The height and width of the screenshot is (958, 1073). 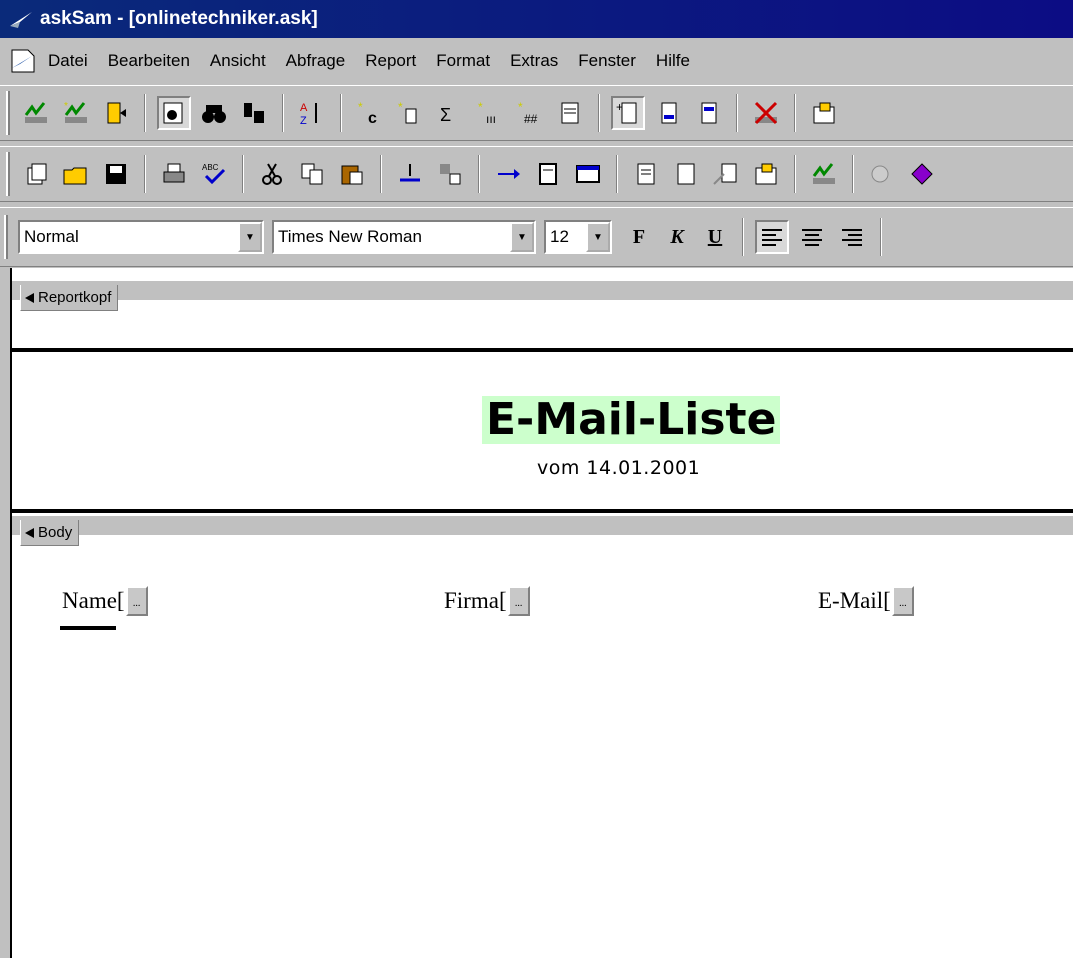 I want to click on insert-calc-icon: Σ, so click(x=450, y=113).